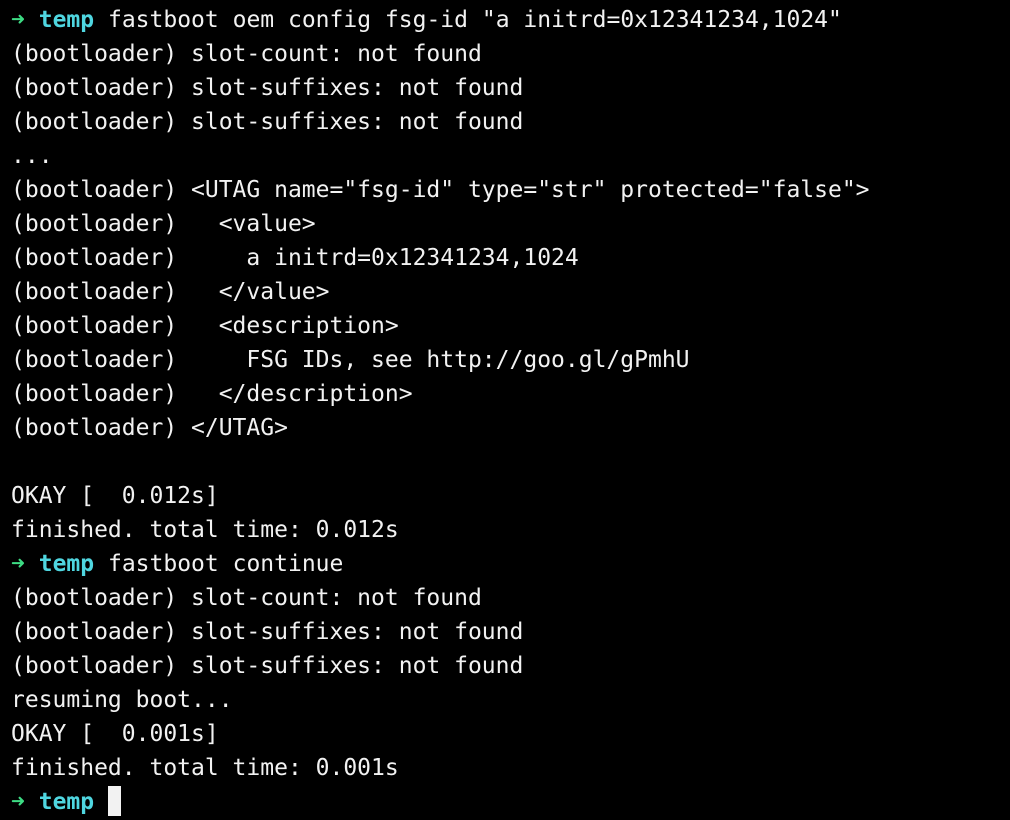 The width and height of the screenshot is (1010, 820). I want to click on output-line: (bootloader) <value>, so click(163, 224).